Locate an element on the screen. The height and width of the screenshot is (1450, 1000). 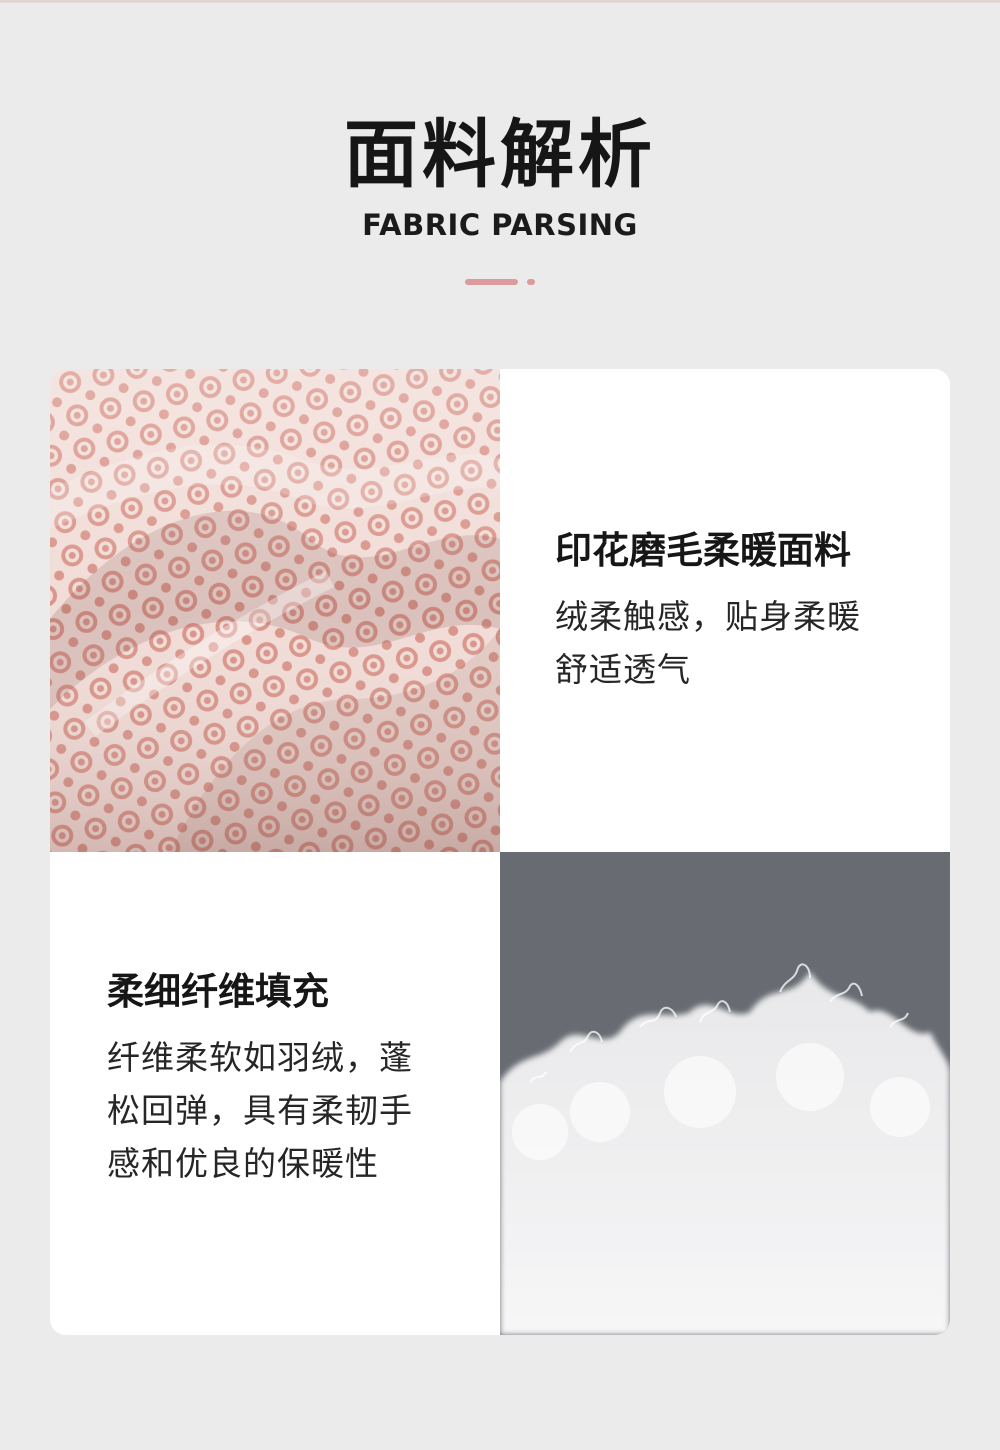
feature-fabric-panel: 印花磨毛柔暖面料 绒柔触感，贴身柔暖 舒适透气 is located at coordinates (725, 610).